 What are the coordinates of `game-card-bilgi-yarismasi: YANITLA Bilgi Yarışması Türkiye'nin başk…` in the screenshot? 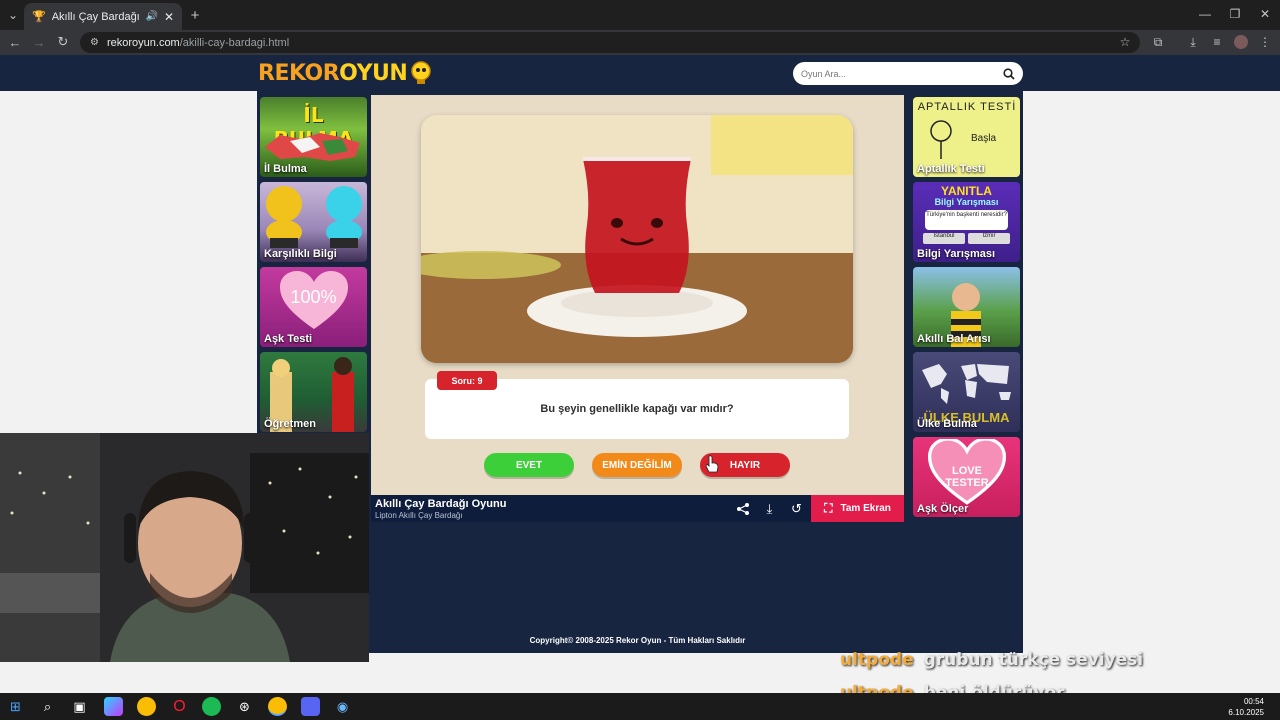 It's located at (966, 222).